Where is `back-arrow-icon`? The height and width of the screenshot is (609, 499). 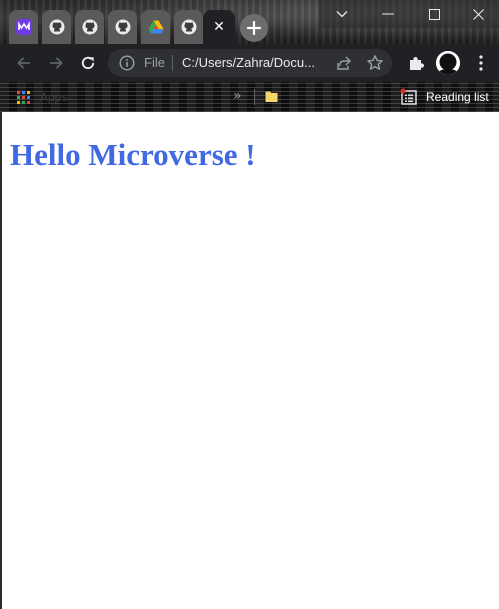
back-arrow-icon is located at coordinates (23, 63).